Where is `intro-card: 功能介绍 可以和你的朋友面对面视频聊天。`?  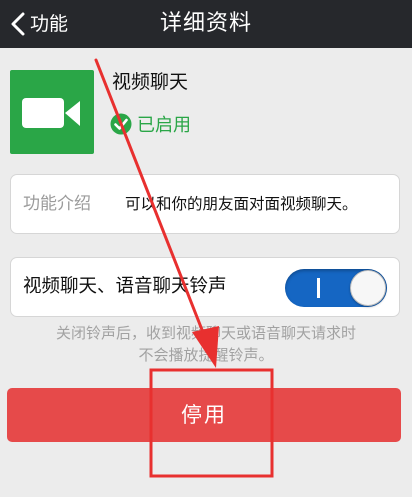 intro-card: 功能介绍 可以和你的朋友面对面视频聊天。 is located at coordinates (205, 204).